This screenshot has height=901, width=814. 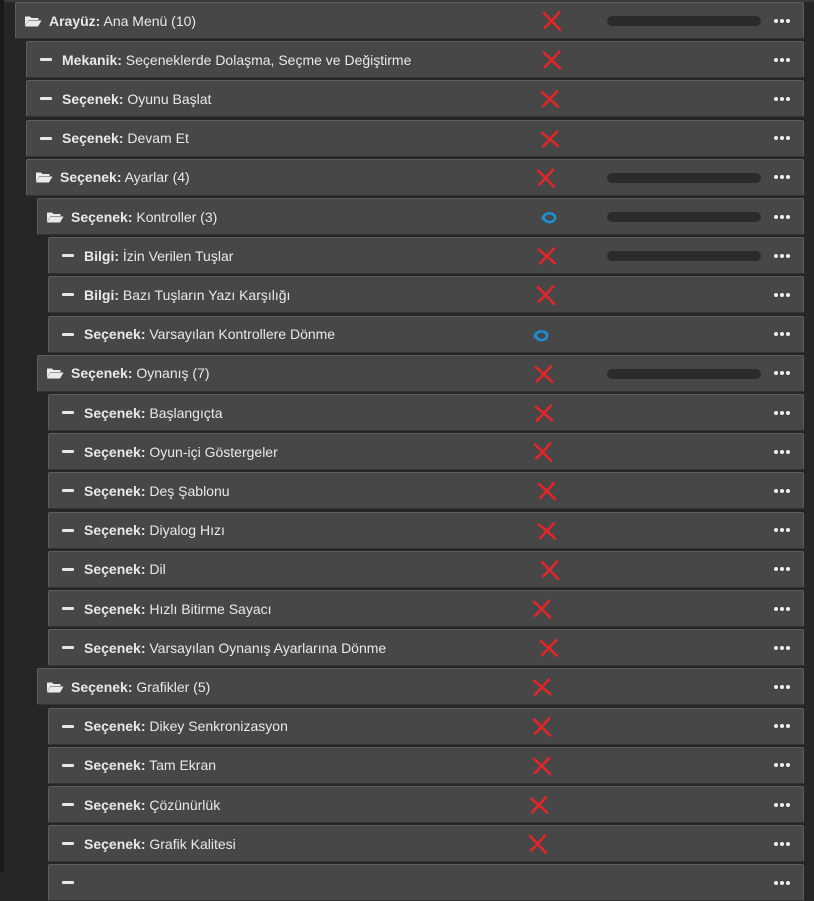 What do you see at coordinates (420, 373) in the screenshot?
I see `folder-row: Seçenek: Oynanış (7)` at bounding box center [420, 373].